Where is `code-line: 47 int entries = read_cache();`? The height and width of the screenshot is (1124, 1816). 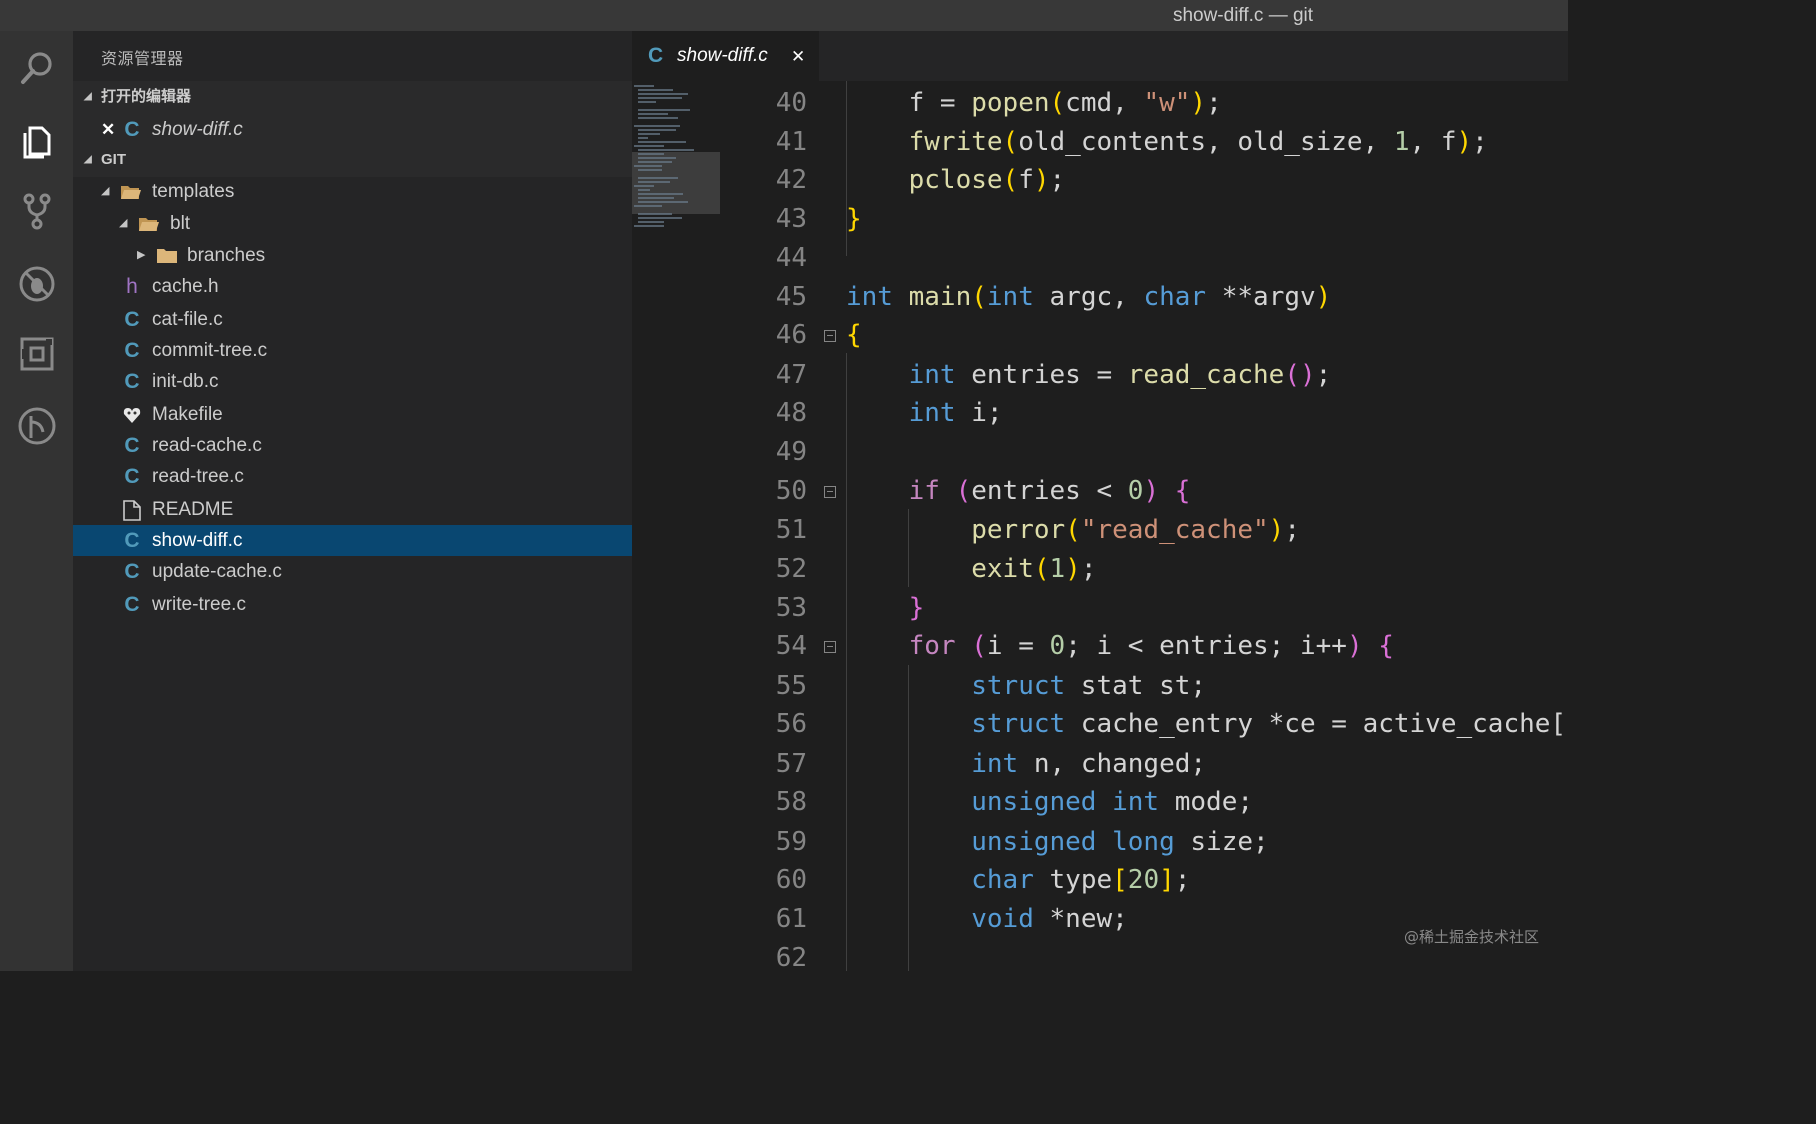
code-line: 47 int entries = read_cache(); is located at coordinates (1144, 375).